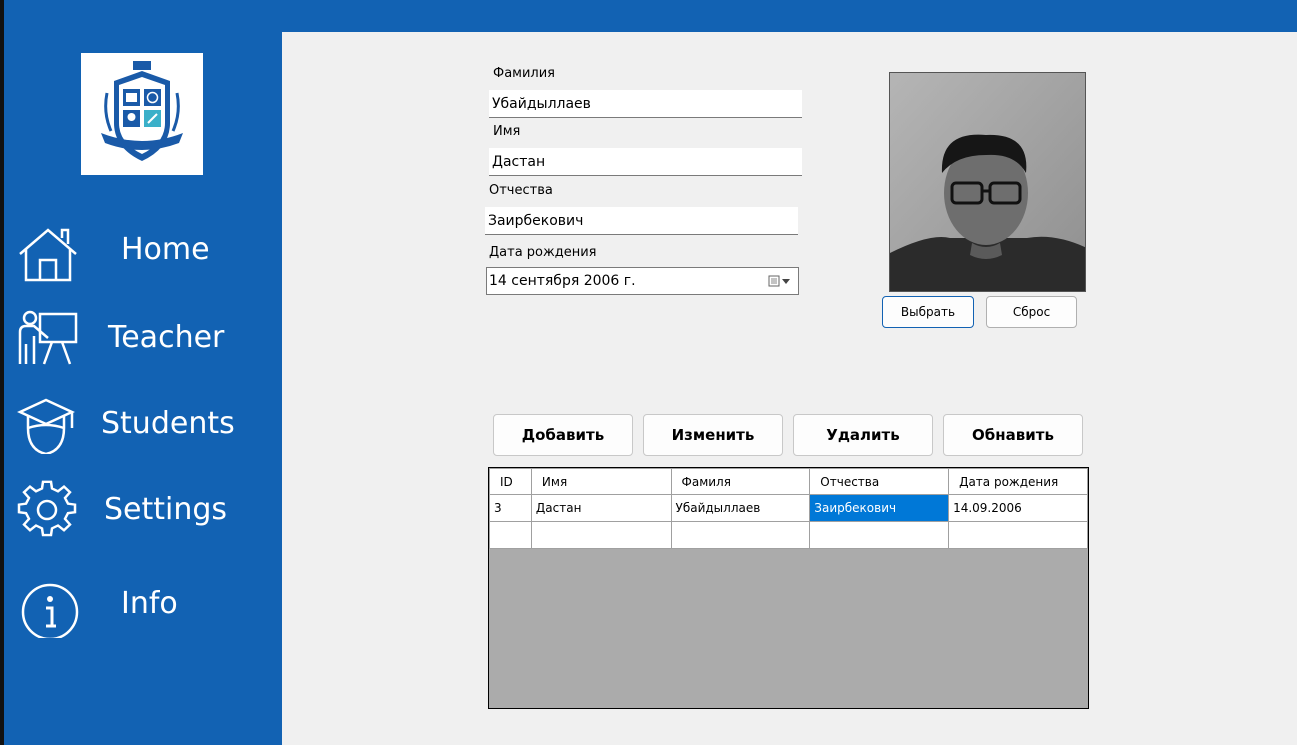 This screenshot has width=1297, height=745. I want to click on teacher-icon, so click(48, 337).